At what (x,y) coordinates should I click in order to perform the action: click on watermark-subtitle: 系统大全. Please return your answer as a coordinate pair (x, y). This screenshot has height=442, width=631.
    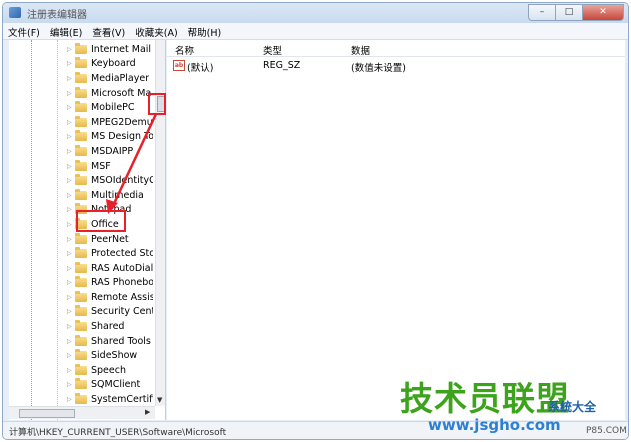
    Looking at the image, I should click on (572, 407).